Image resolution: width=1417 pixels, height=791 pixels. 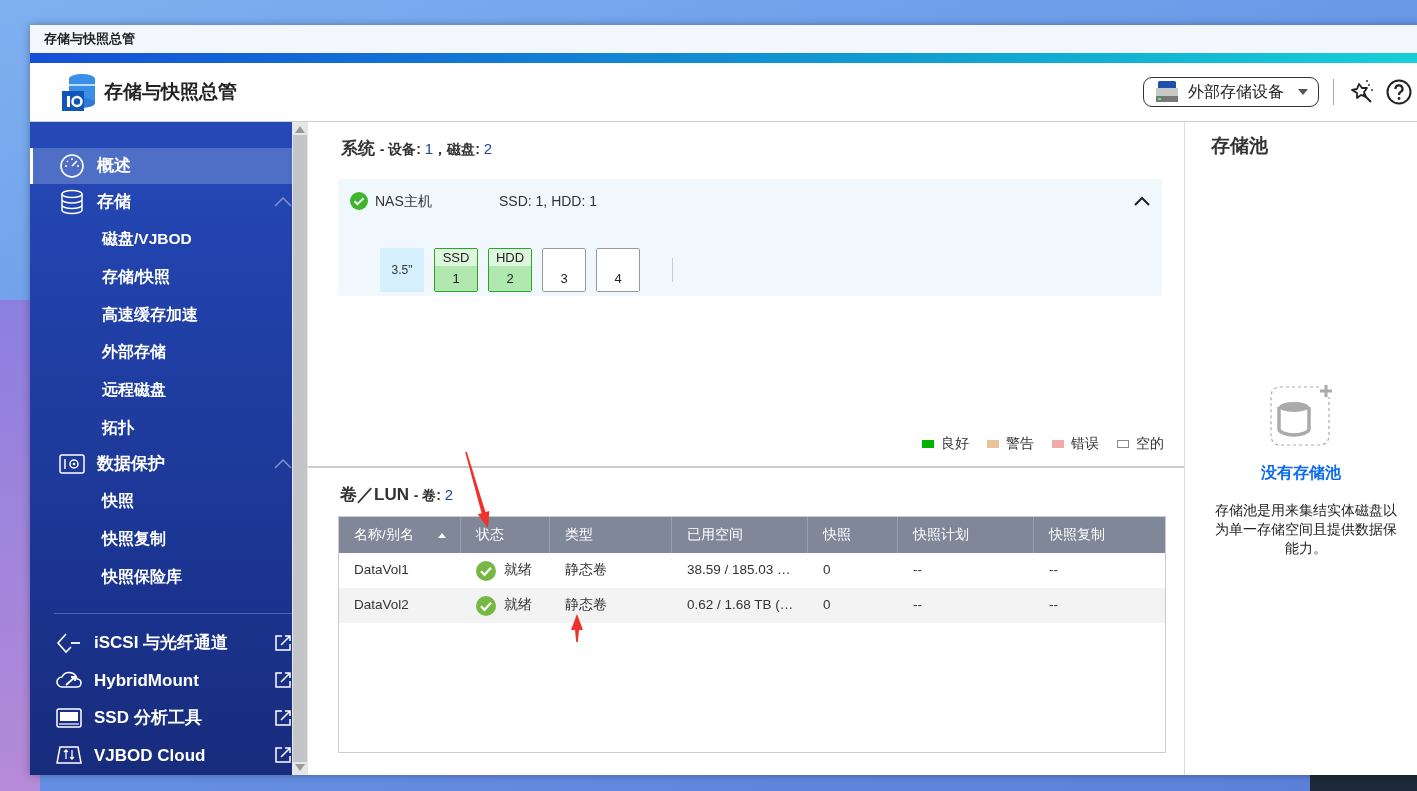 What do you see at coordinates (1231, 92) in the screenshot?
I see `external-device-button: 外部存储设备` at bounding box center [1231, 92].